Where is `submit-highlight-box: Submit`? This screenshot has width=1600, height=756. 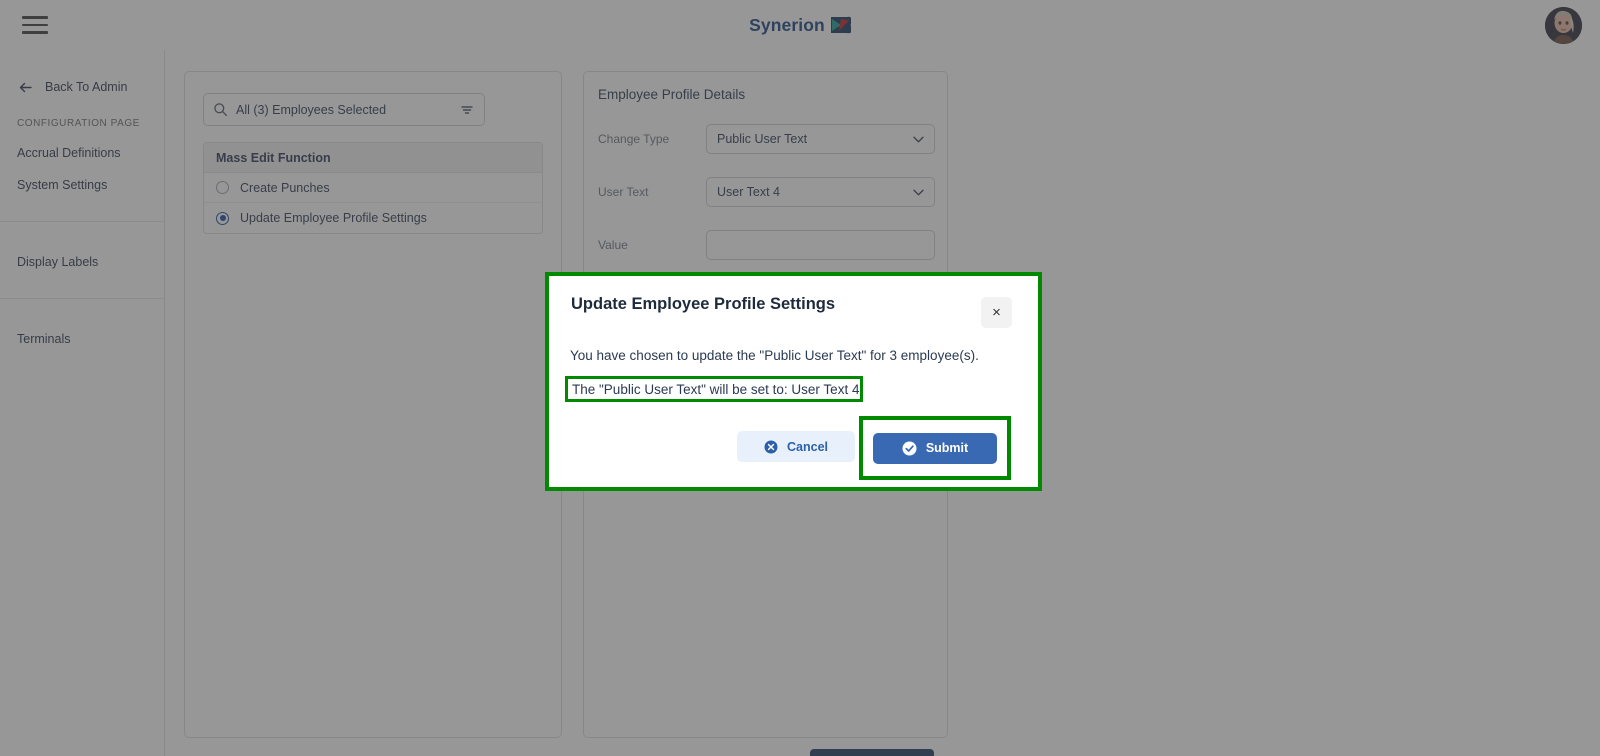 submit-highlight-box: Submit is located at coordinates (935, 448).